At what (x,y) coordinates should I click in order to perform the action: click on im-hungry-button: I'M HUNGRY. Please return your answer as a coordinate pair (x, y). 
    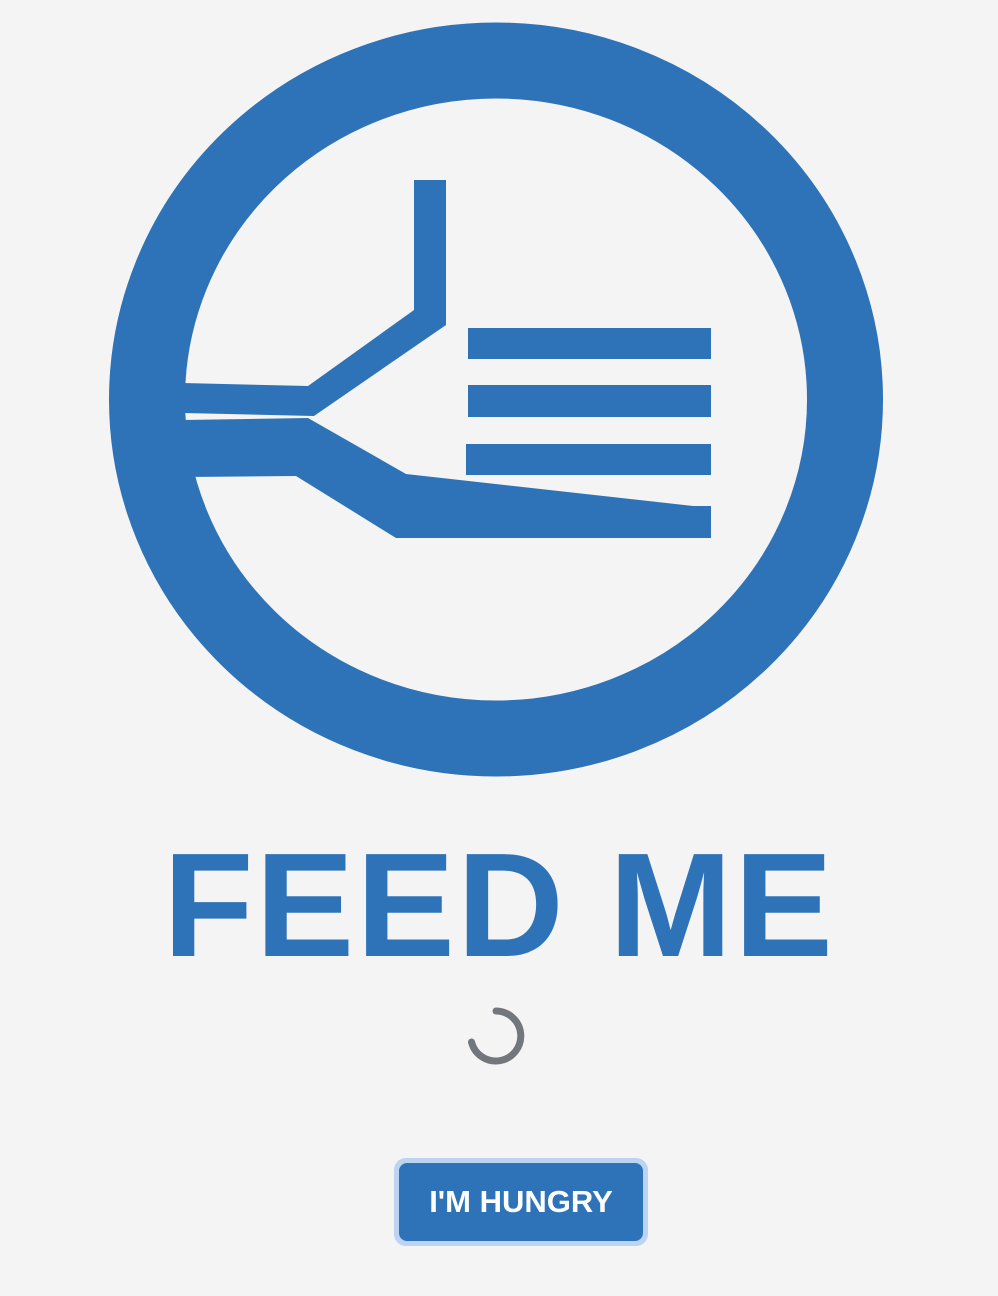
    Looking at the image, I should click on (521, 1202).